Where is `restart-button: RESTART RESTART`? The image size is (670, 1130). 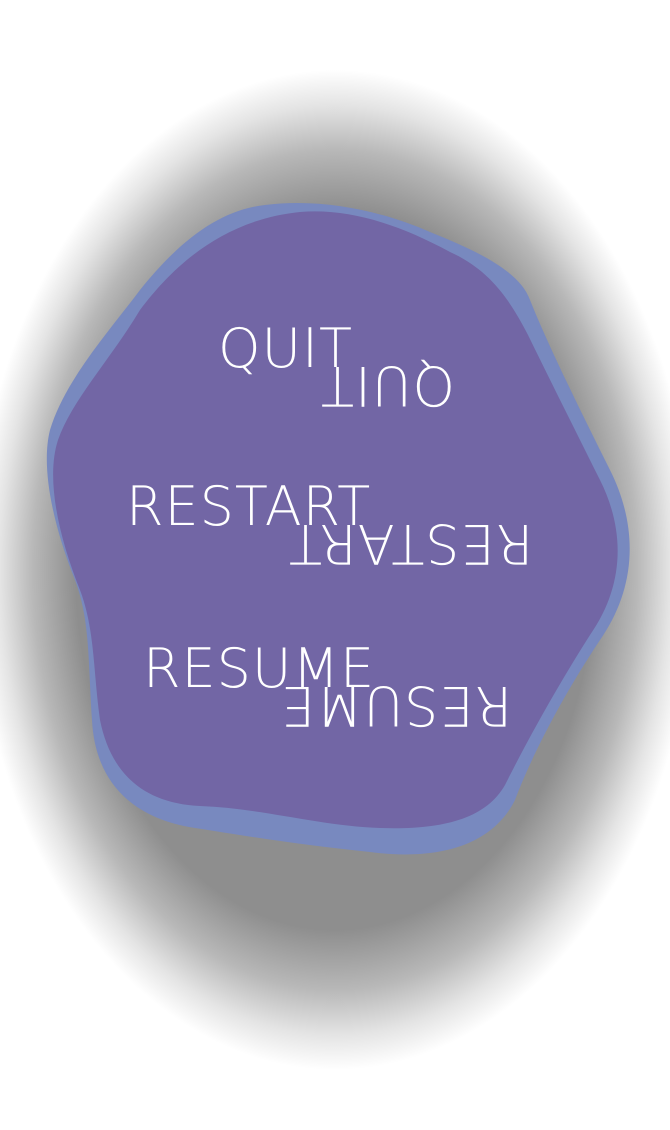
restart-button: RESTART RESTART is located at coordinates (335, 520).